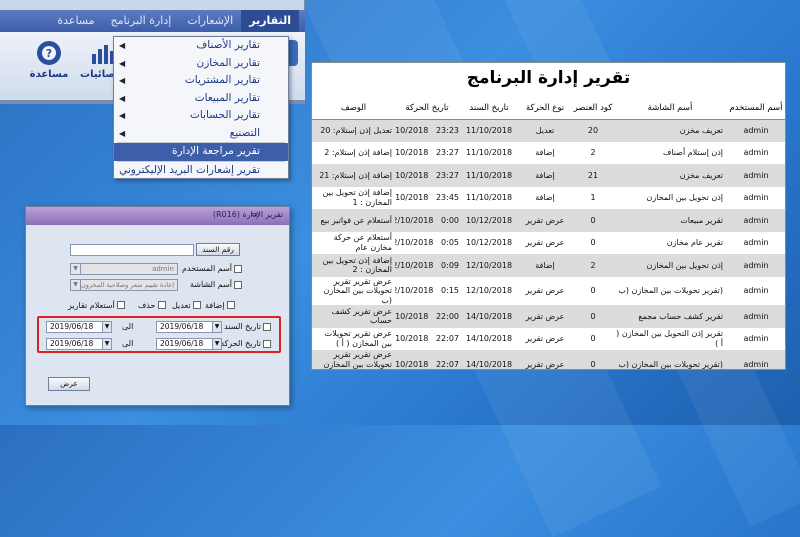 This screenshot has height=537, width=800. Describe the element at coordinates (141, 21) in the screenshot. I see `menu-program-admin: إدارة البرنامج` at that location.